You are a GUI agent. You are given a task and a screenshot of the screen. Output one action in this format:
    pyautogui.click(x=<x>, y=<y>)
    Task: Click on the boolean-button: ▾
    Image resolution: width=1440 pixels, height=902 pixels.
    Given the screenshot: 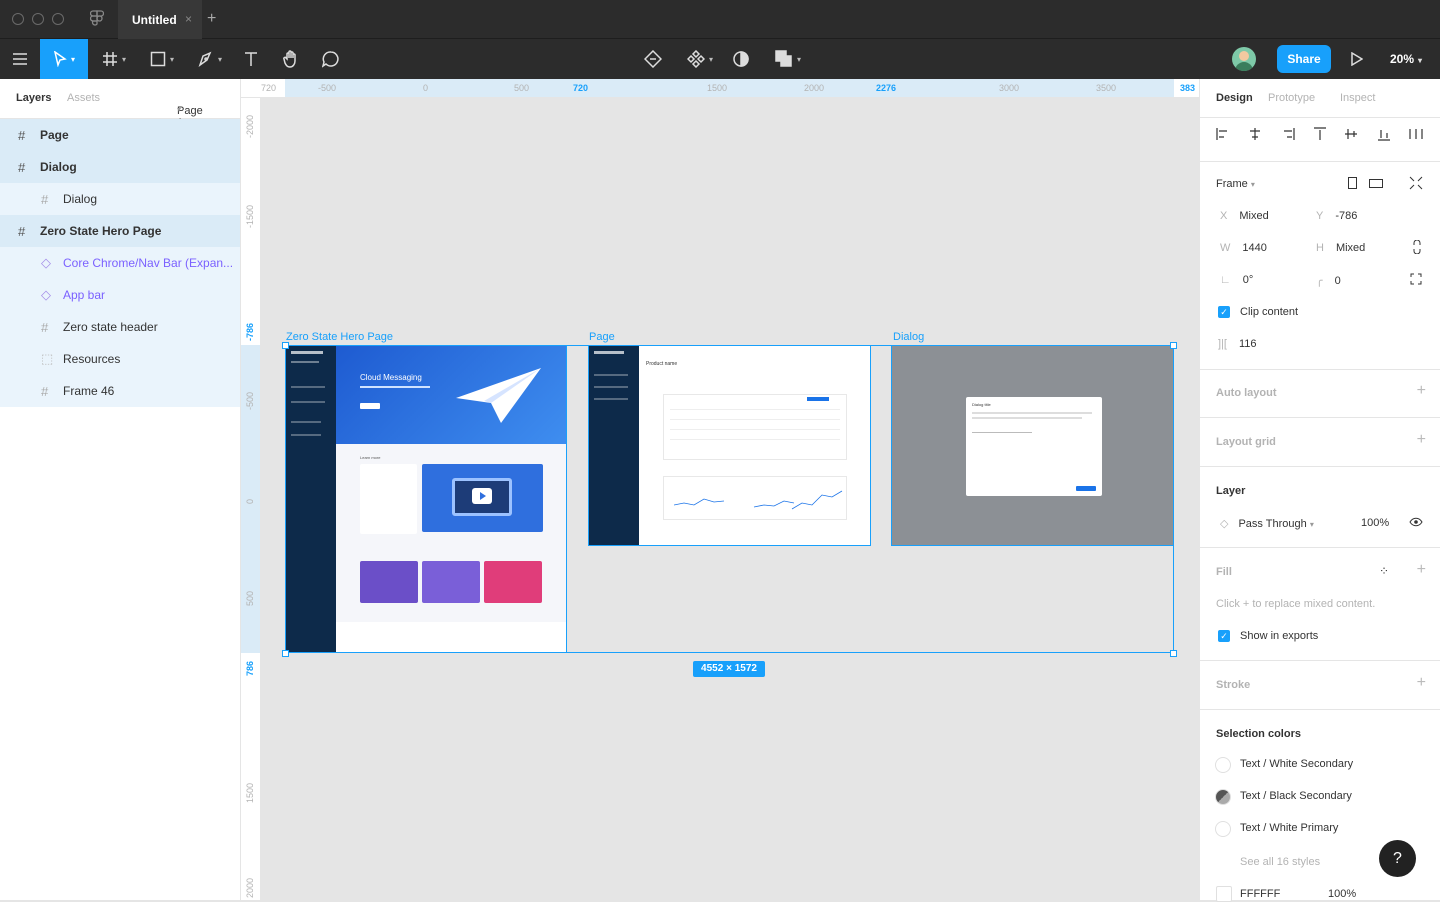 What is the action you would take?
    pyautogui.click(x=788, y=59)
    